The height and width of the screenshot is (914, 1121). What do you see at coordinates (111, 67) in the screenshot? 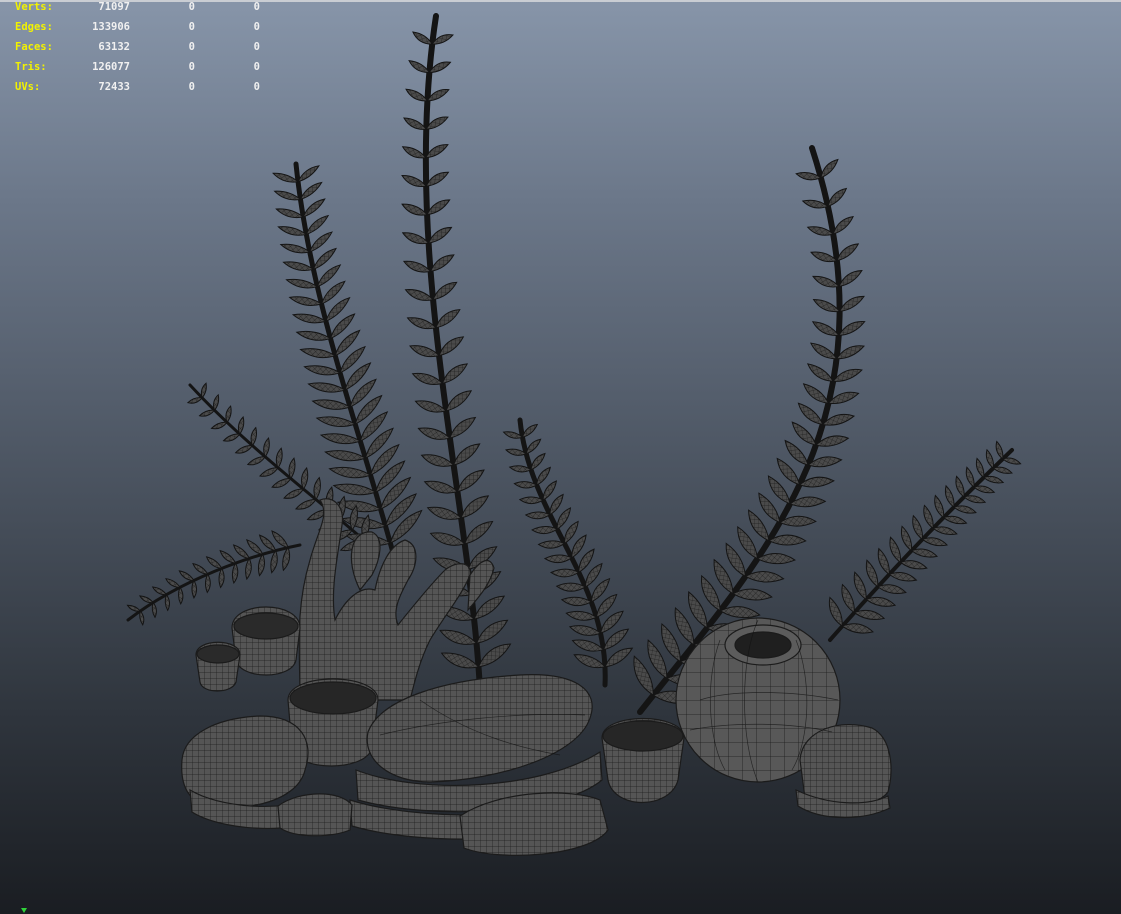
I see `hud-total: 126077` at bounding box center [111, 67].